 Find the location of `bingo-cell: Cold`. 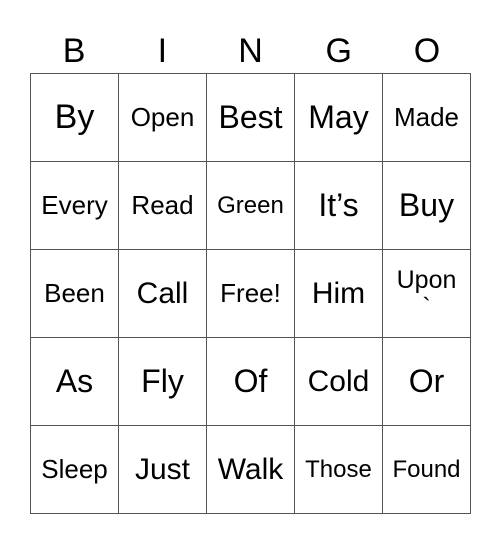

bingo-cell: Cold is located at coordinates (339, 382).